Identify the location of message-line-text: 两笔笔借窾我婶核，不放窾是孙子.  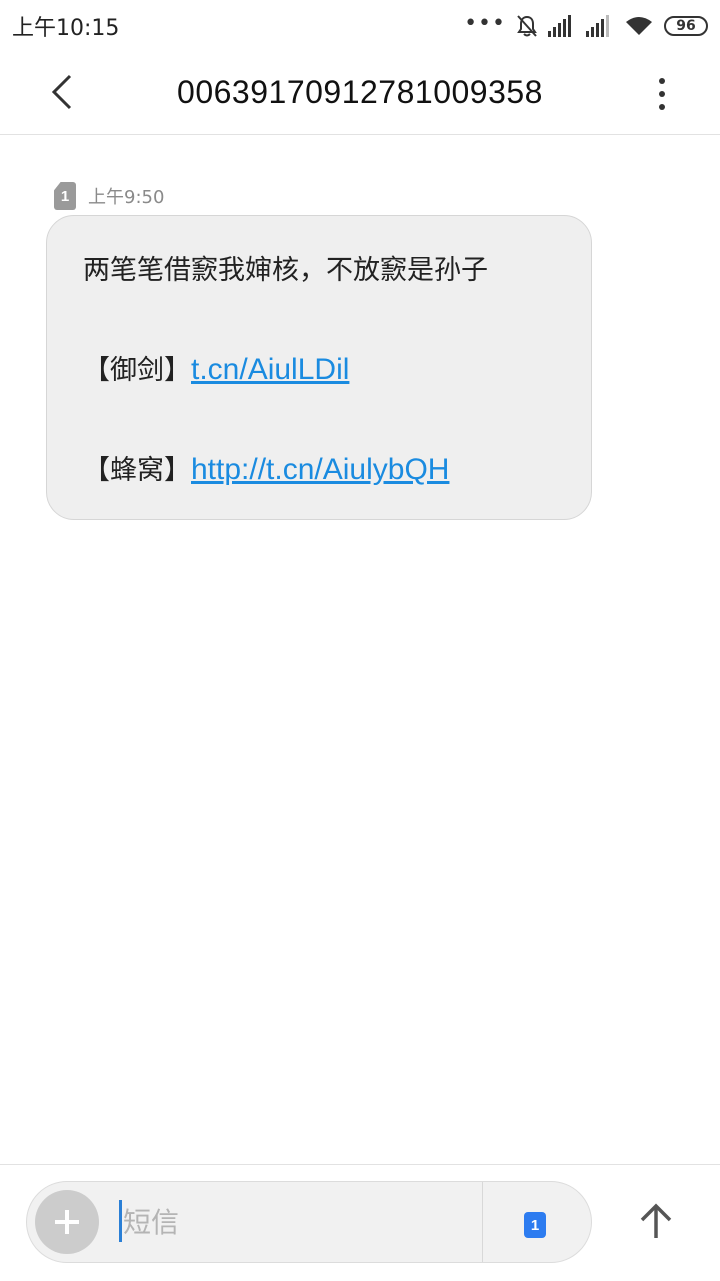
(285, 270).